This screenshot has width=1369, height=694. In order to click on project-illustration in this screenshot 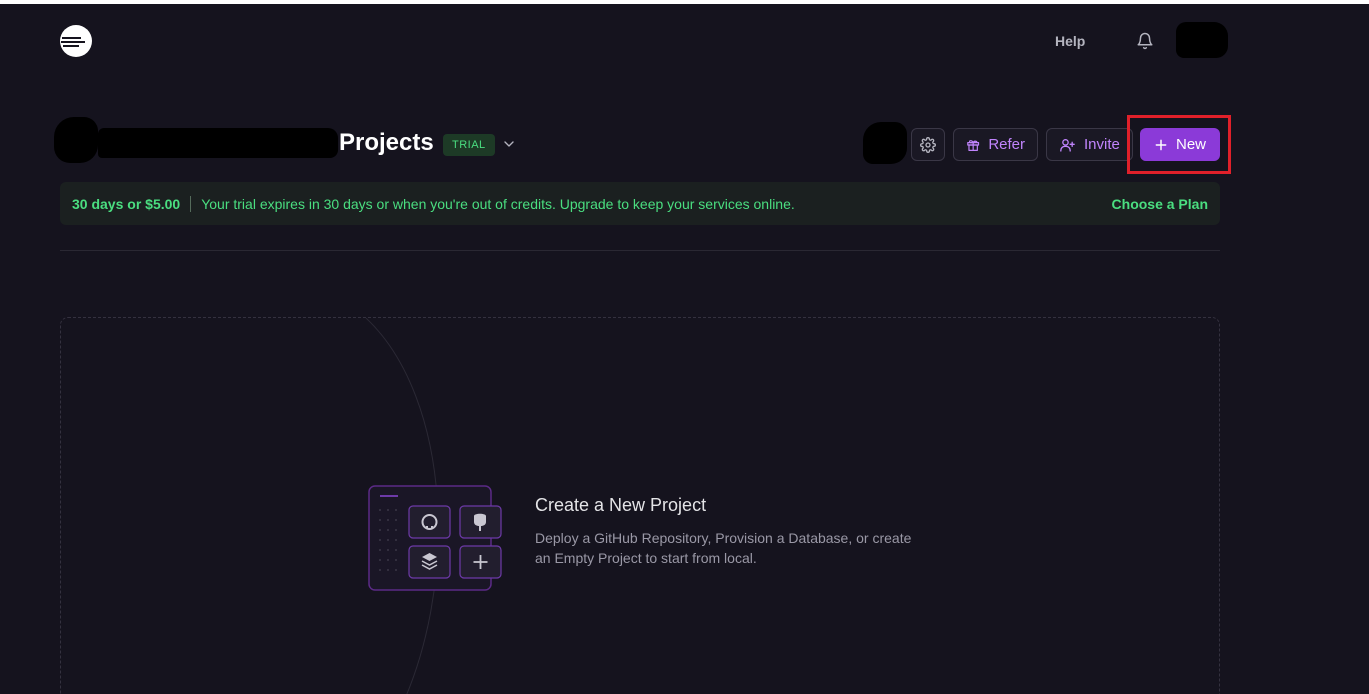, I will do `click(435, 538)`.